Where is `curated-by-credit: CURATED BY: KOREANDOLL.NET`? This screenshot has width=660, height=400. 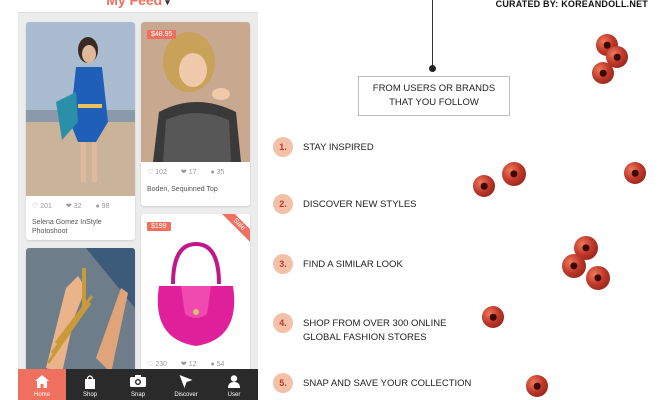
curated-by-credit: CURATED BY: KOREANDOLL.NET is located at coordinates (571, 4).